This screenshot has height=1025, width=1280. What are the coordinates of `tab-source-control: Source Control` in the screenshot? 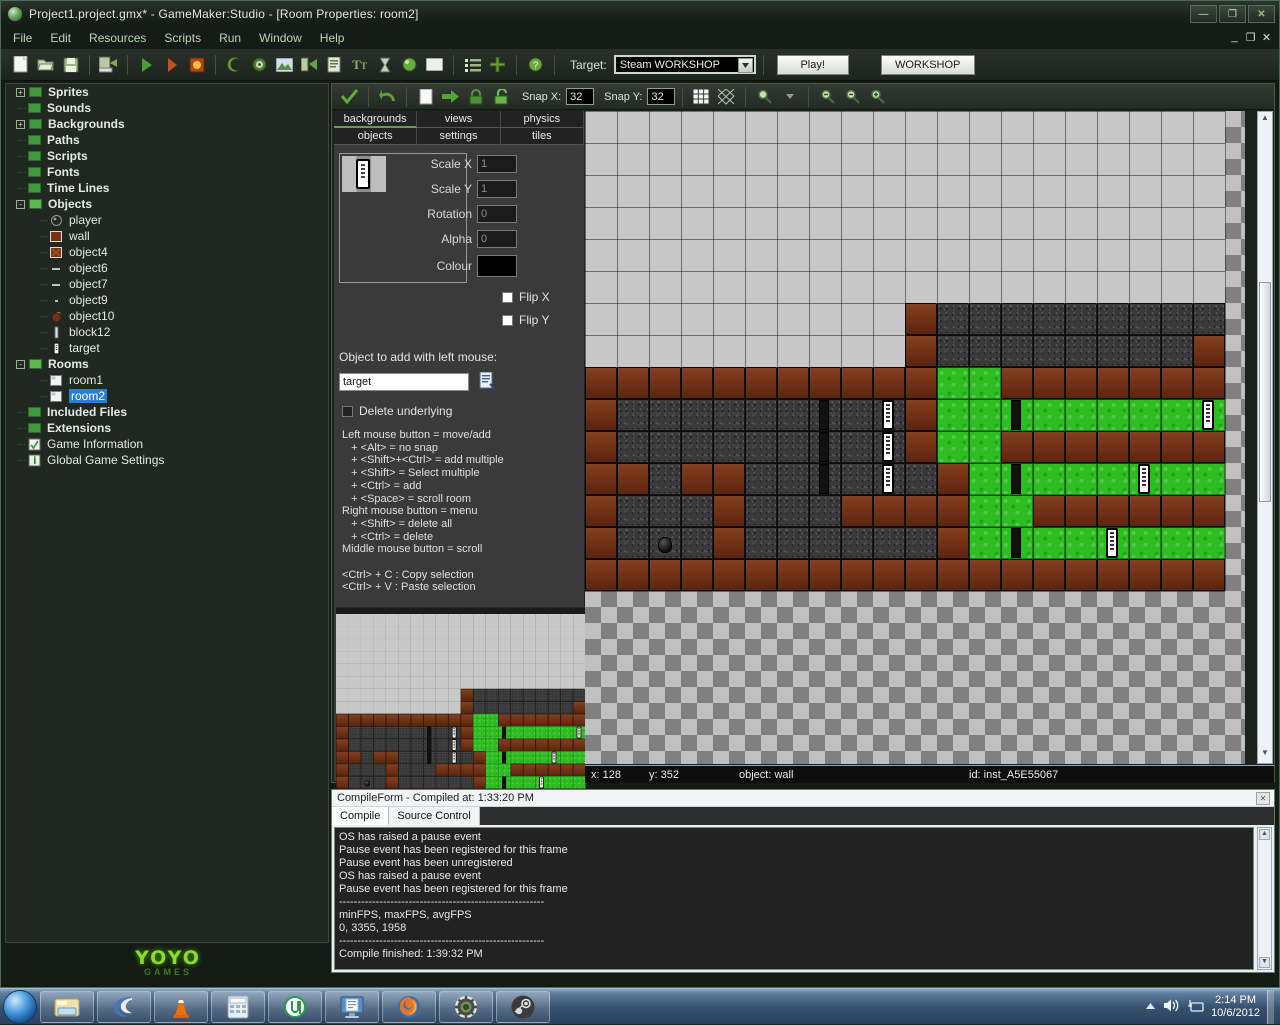 It's located at (434, 816).